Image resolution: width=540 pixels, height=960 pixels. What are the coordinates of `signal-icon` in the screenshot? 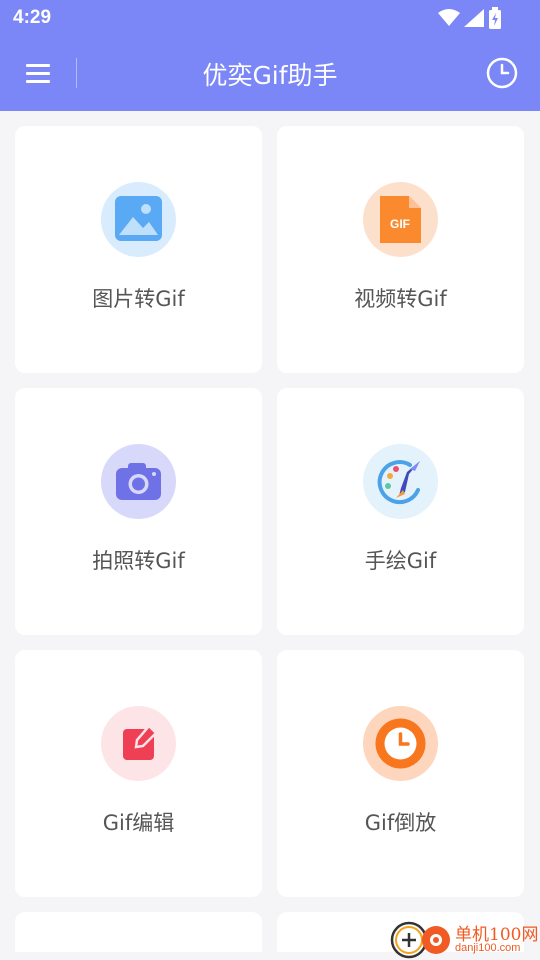 It's located at (474, 18).